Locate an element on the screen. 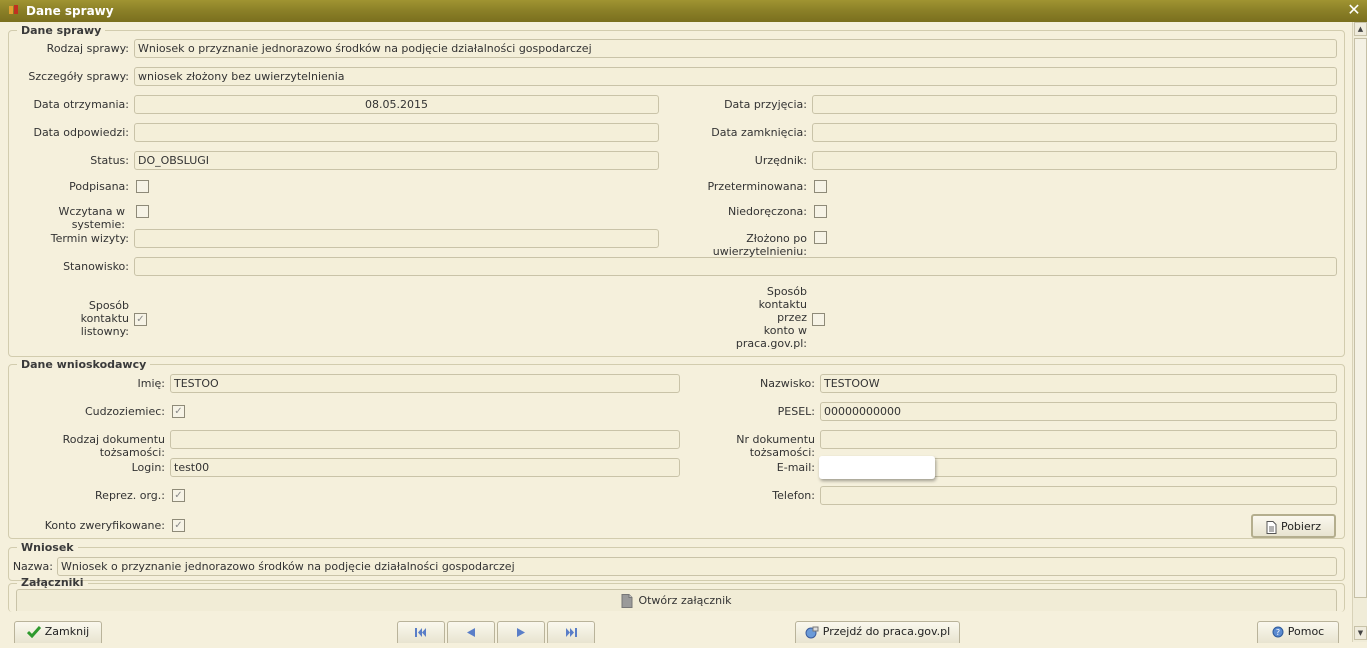 Image resolution: width=1367 pixels, height=648 pixels. login-label: Login: is located at coordinates (148, 467).